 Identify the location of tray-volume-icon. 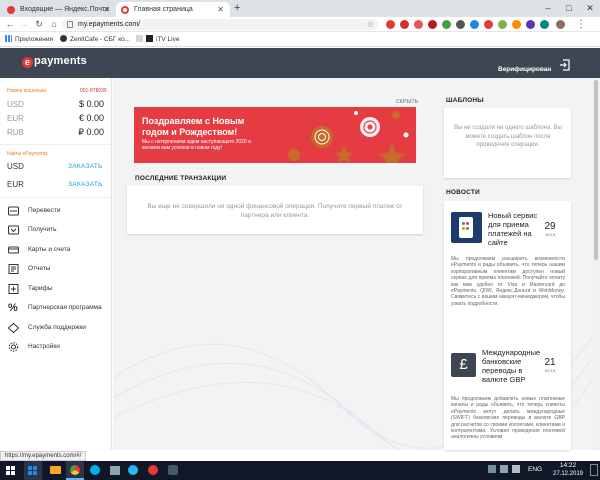
(504, 469).